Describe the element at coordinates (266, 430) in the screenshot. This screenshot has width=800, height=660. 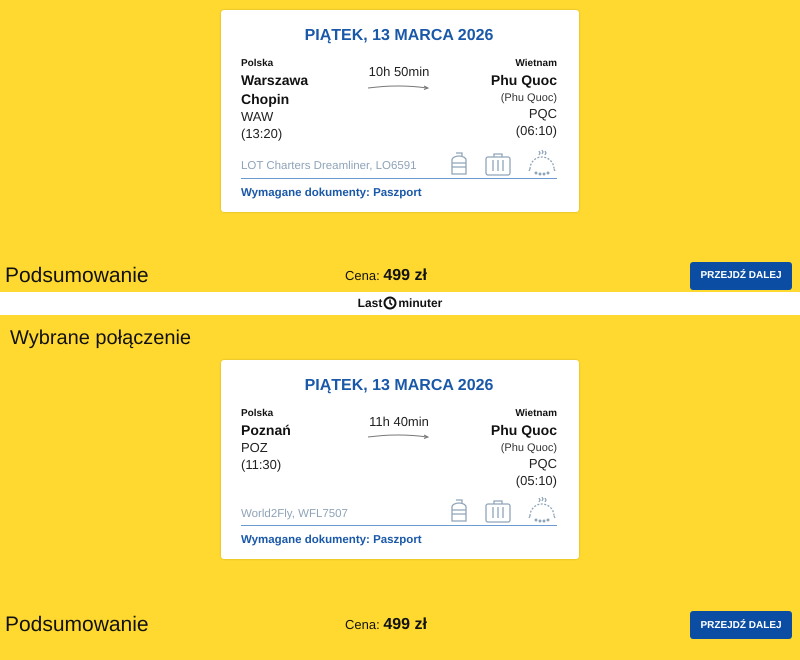
I see `city-name: Poznań` at that location.